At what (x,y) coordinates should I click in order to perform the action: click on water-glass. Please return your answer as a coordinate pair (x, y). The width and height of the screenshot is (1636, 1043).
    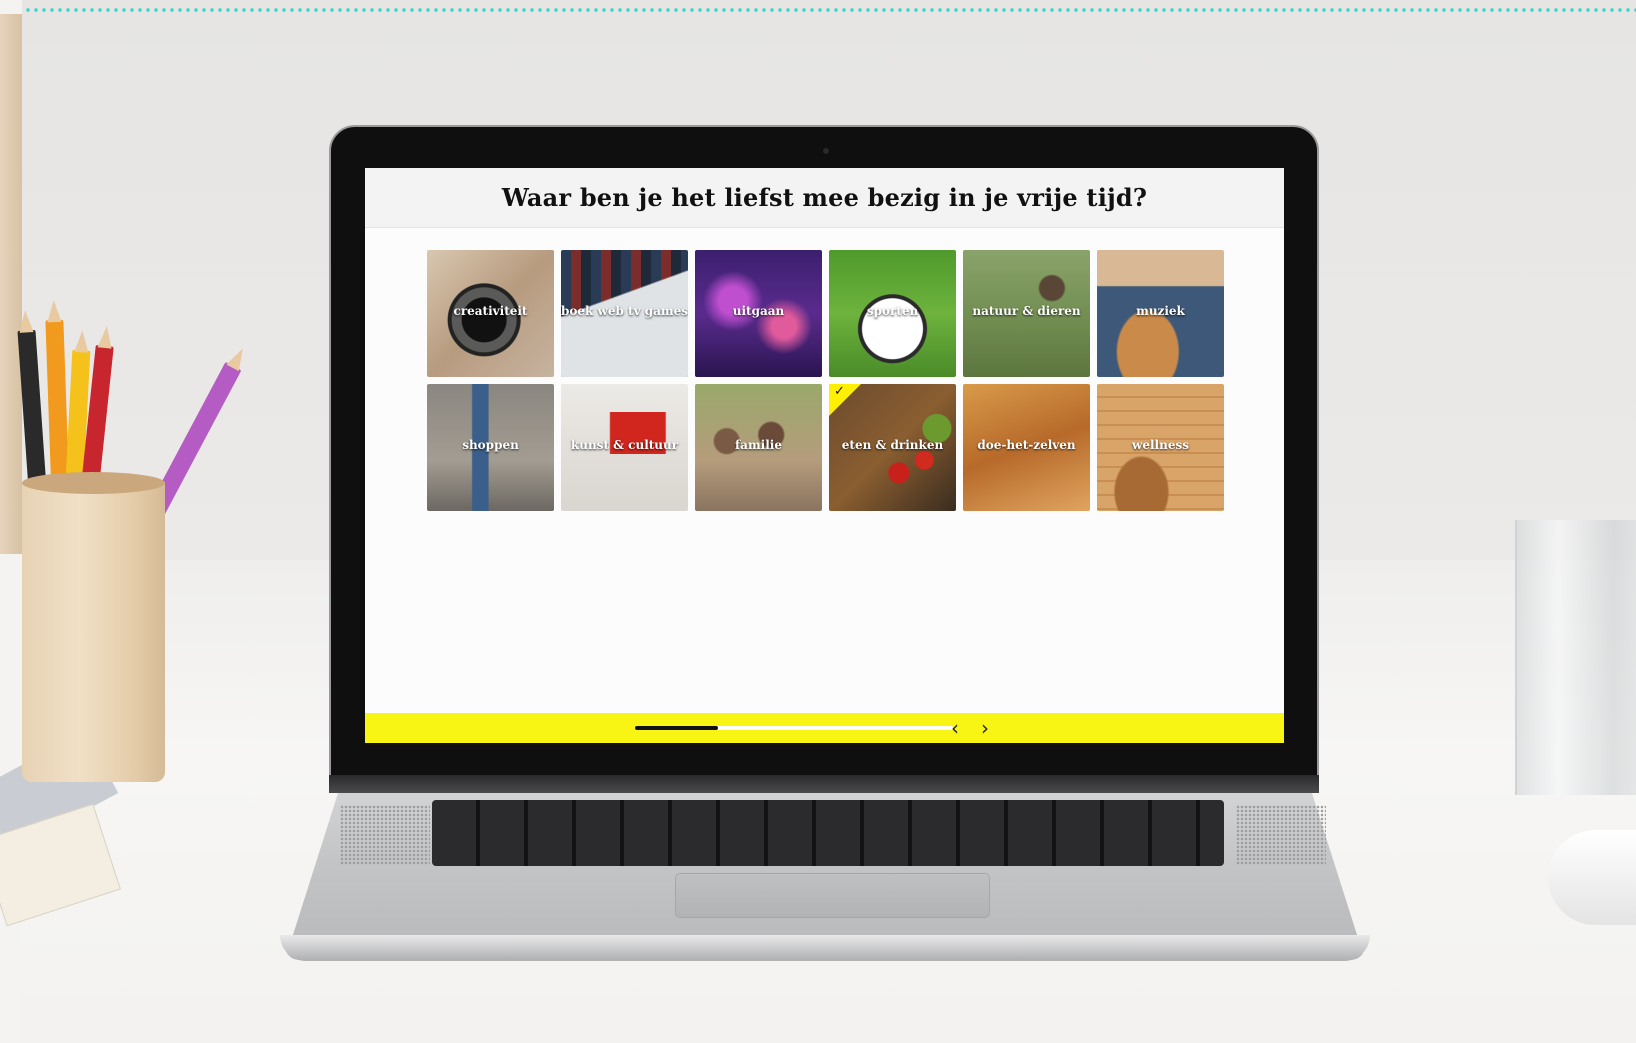
    Looking at the image, I should click on (1575, 657).